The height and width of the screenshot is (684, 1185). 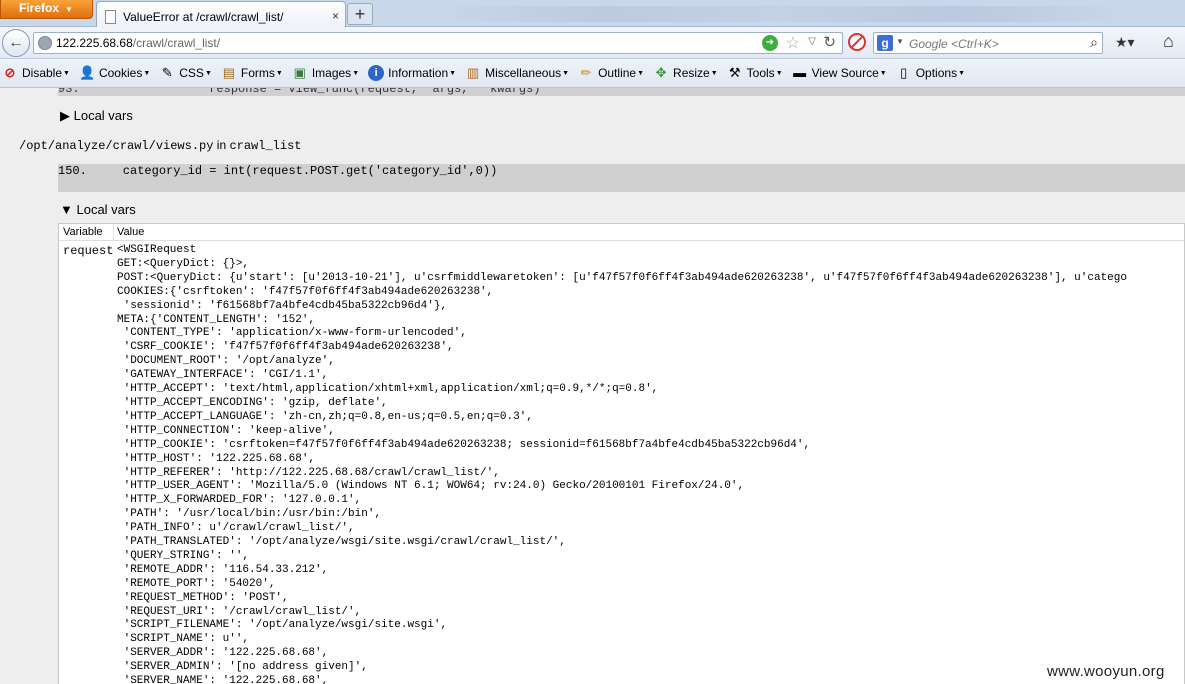 I want to click on resize-icon: ✥, so click(x=661, y=72).